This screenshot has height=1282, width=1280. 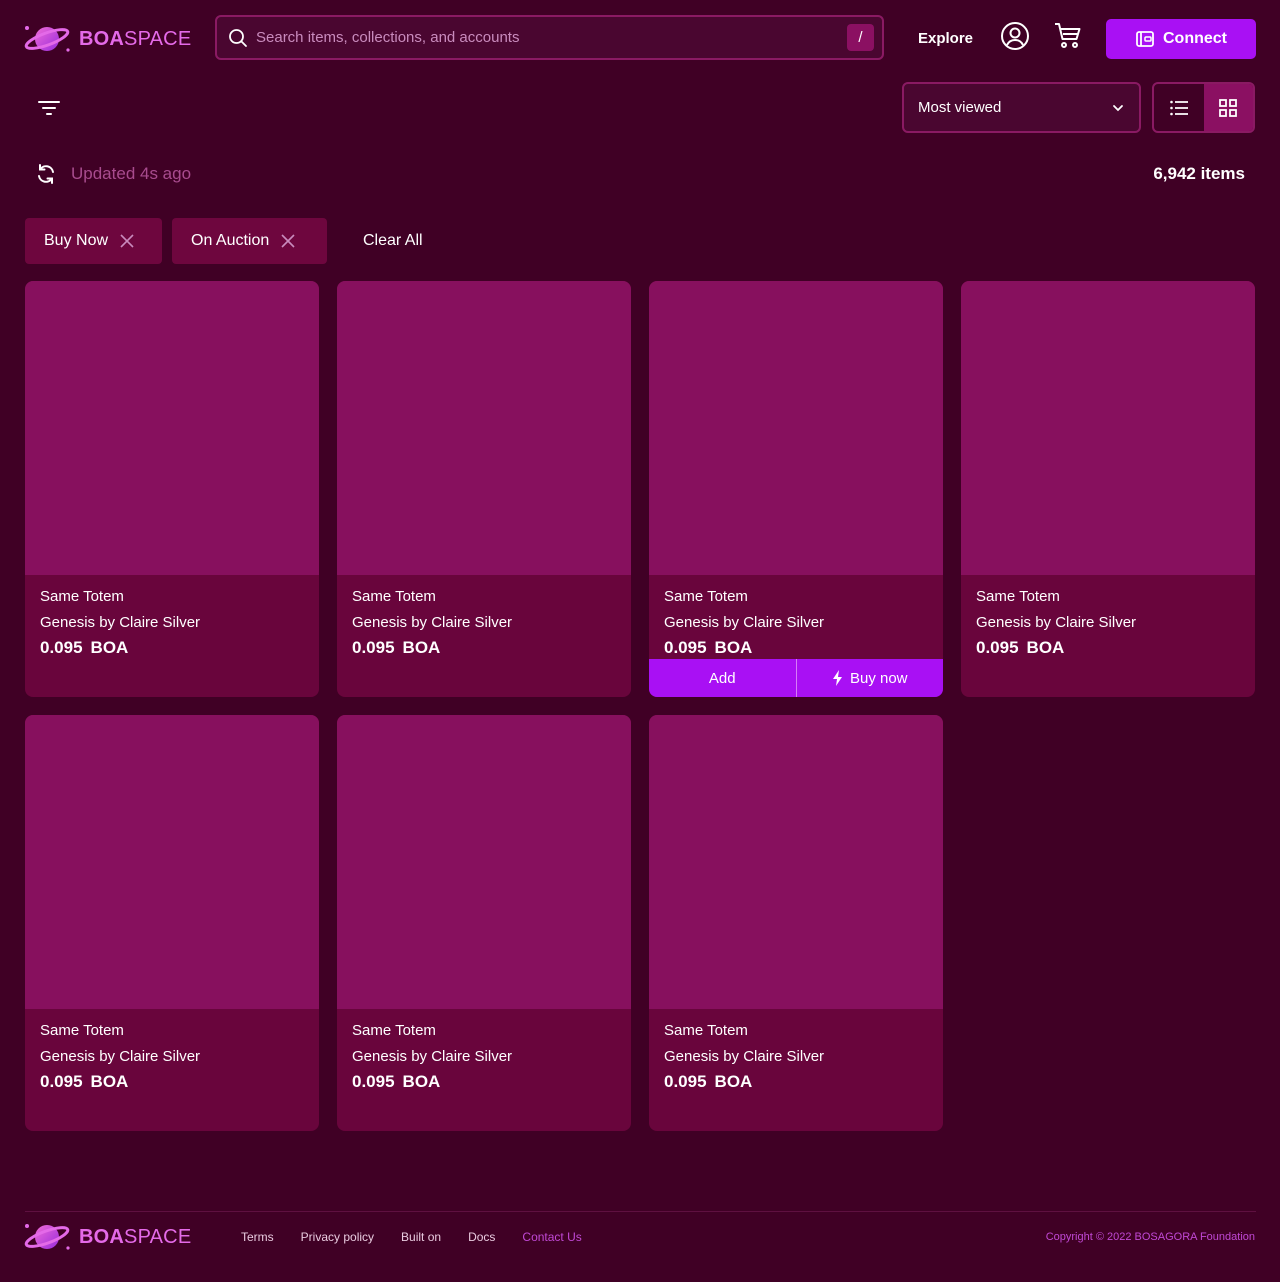 I want to click on filter-chip-buy-now: Buy Now, so click(x=93, y=241).